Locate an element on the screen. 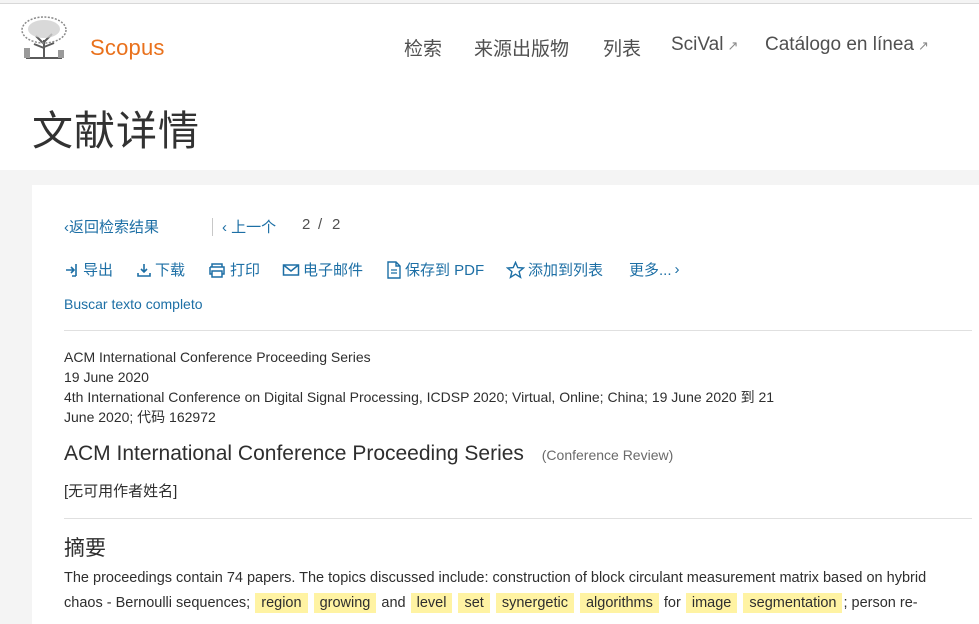 The width and height of the screenshot is (979, 624). main-nav: 检索 来源出版物 列表 SciVal ↗ Catálogo en línea ↗ is located at coordinates (489, 49).